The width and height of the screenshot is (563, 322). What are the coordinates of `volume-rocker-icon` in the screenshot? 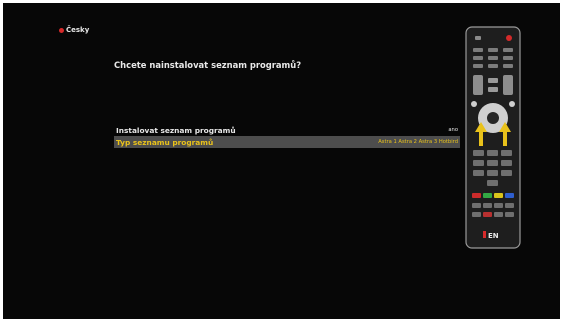 It's located at (478, 85).